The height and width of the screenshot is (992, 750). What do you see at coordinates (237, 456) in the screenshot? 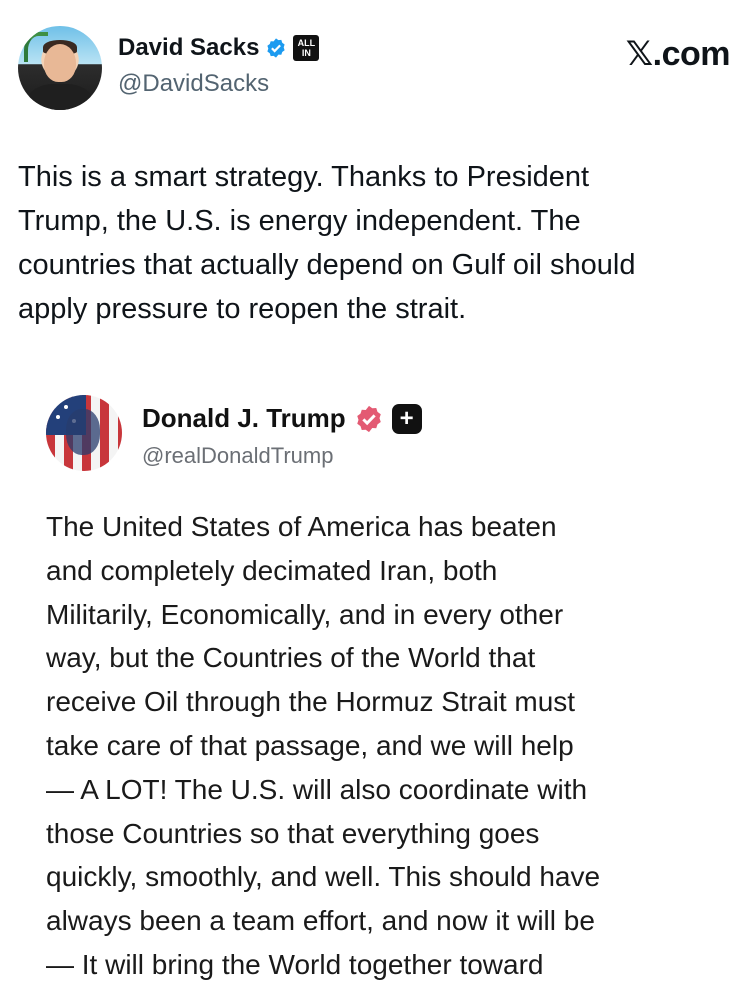
I see `quoted-author-handle: @realDonaldTrump` at bounding box center [237, 456].